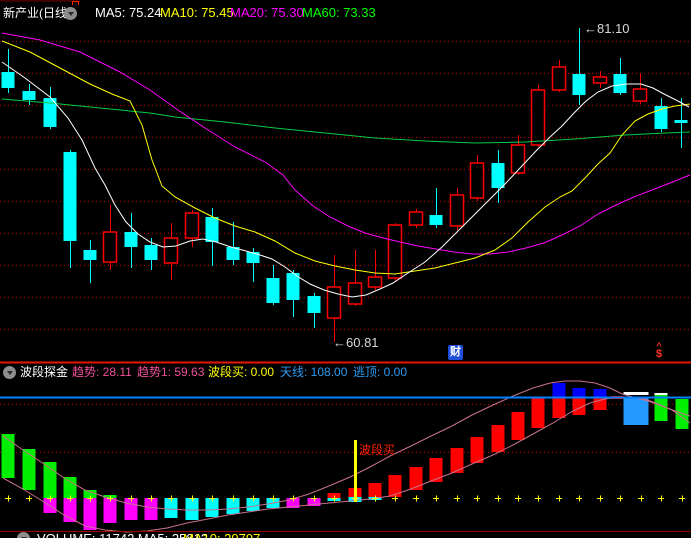 This screenshot has width=691, height=538. What do you see at coordinates (23, 535) in the screenshot?
I see `volume-collapse-chevron-icon` at bounding box center [23, 535].